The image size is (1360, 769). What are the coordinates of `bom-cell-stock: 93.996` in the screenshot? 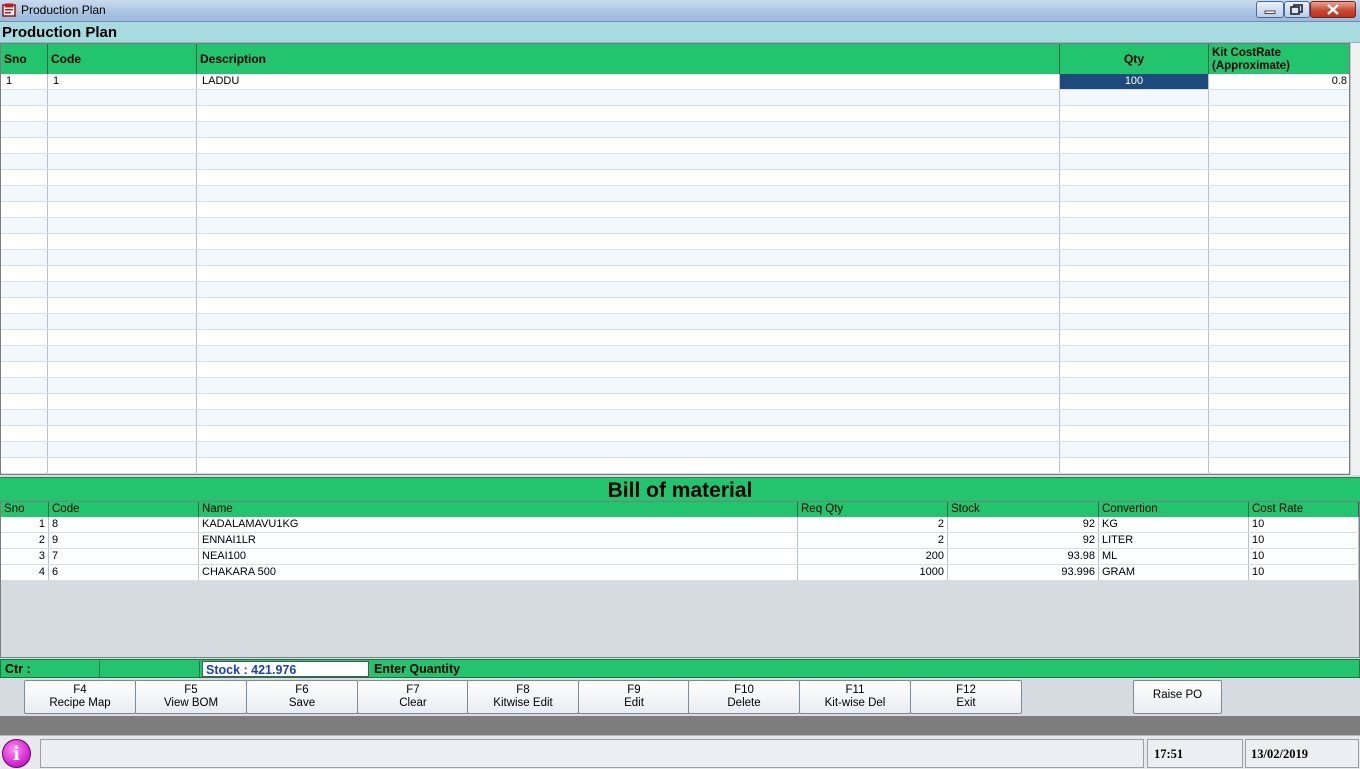 It's located at (1023, 572).